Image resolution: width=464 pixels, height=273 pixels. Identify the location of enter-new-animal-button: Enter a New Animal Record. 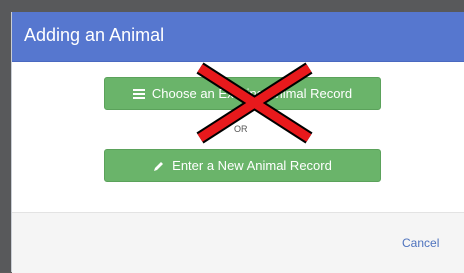
(242, 165).